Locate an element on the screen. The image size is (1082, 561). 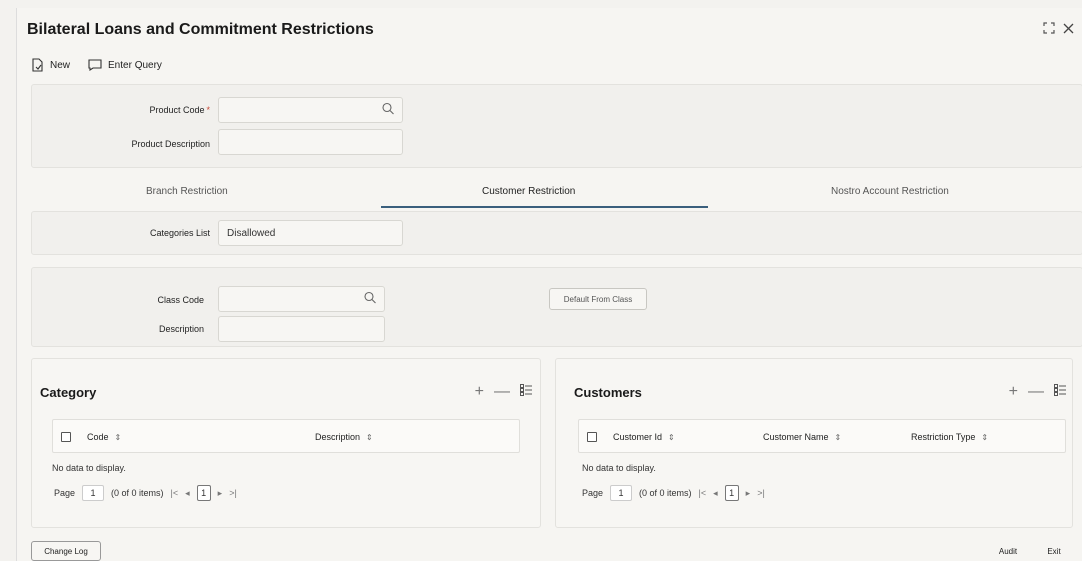
customers-title: Customers is located at coordinates (608, 392).